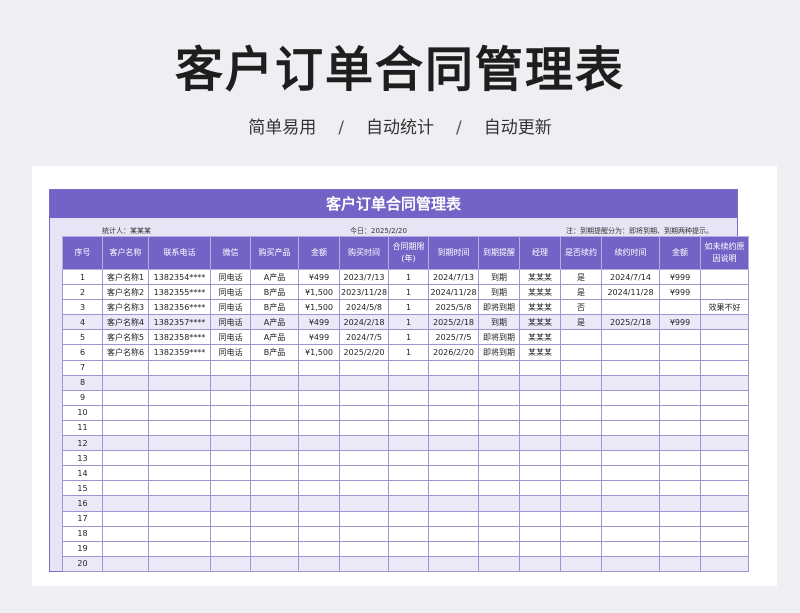 Image resolution: width=800 pixels, height=613 pixels. I want to click on table-cell: 10, so click(82, 412).